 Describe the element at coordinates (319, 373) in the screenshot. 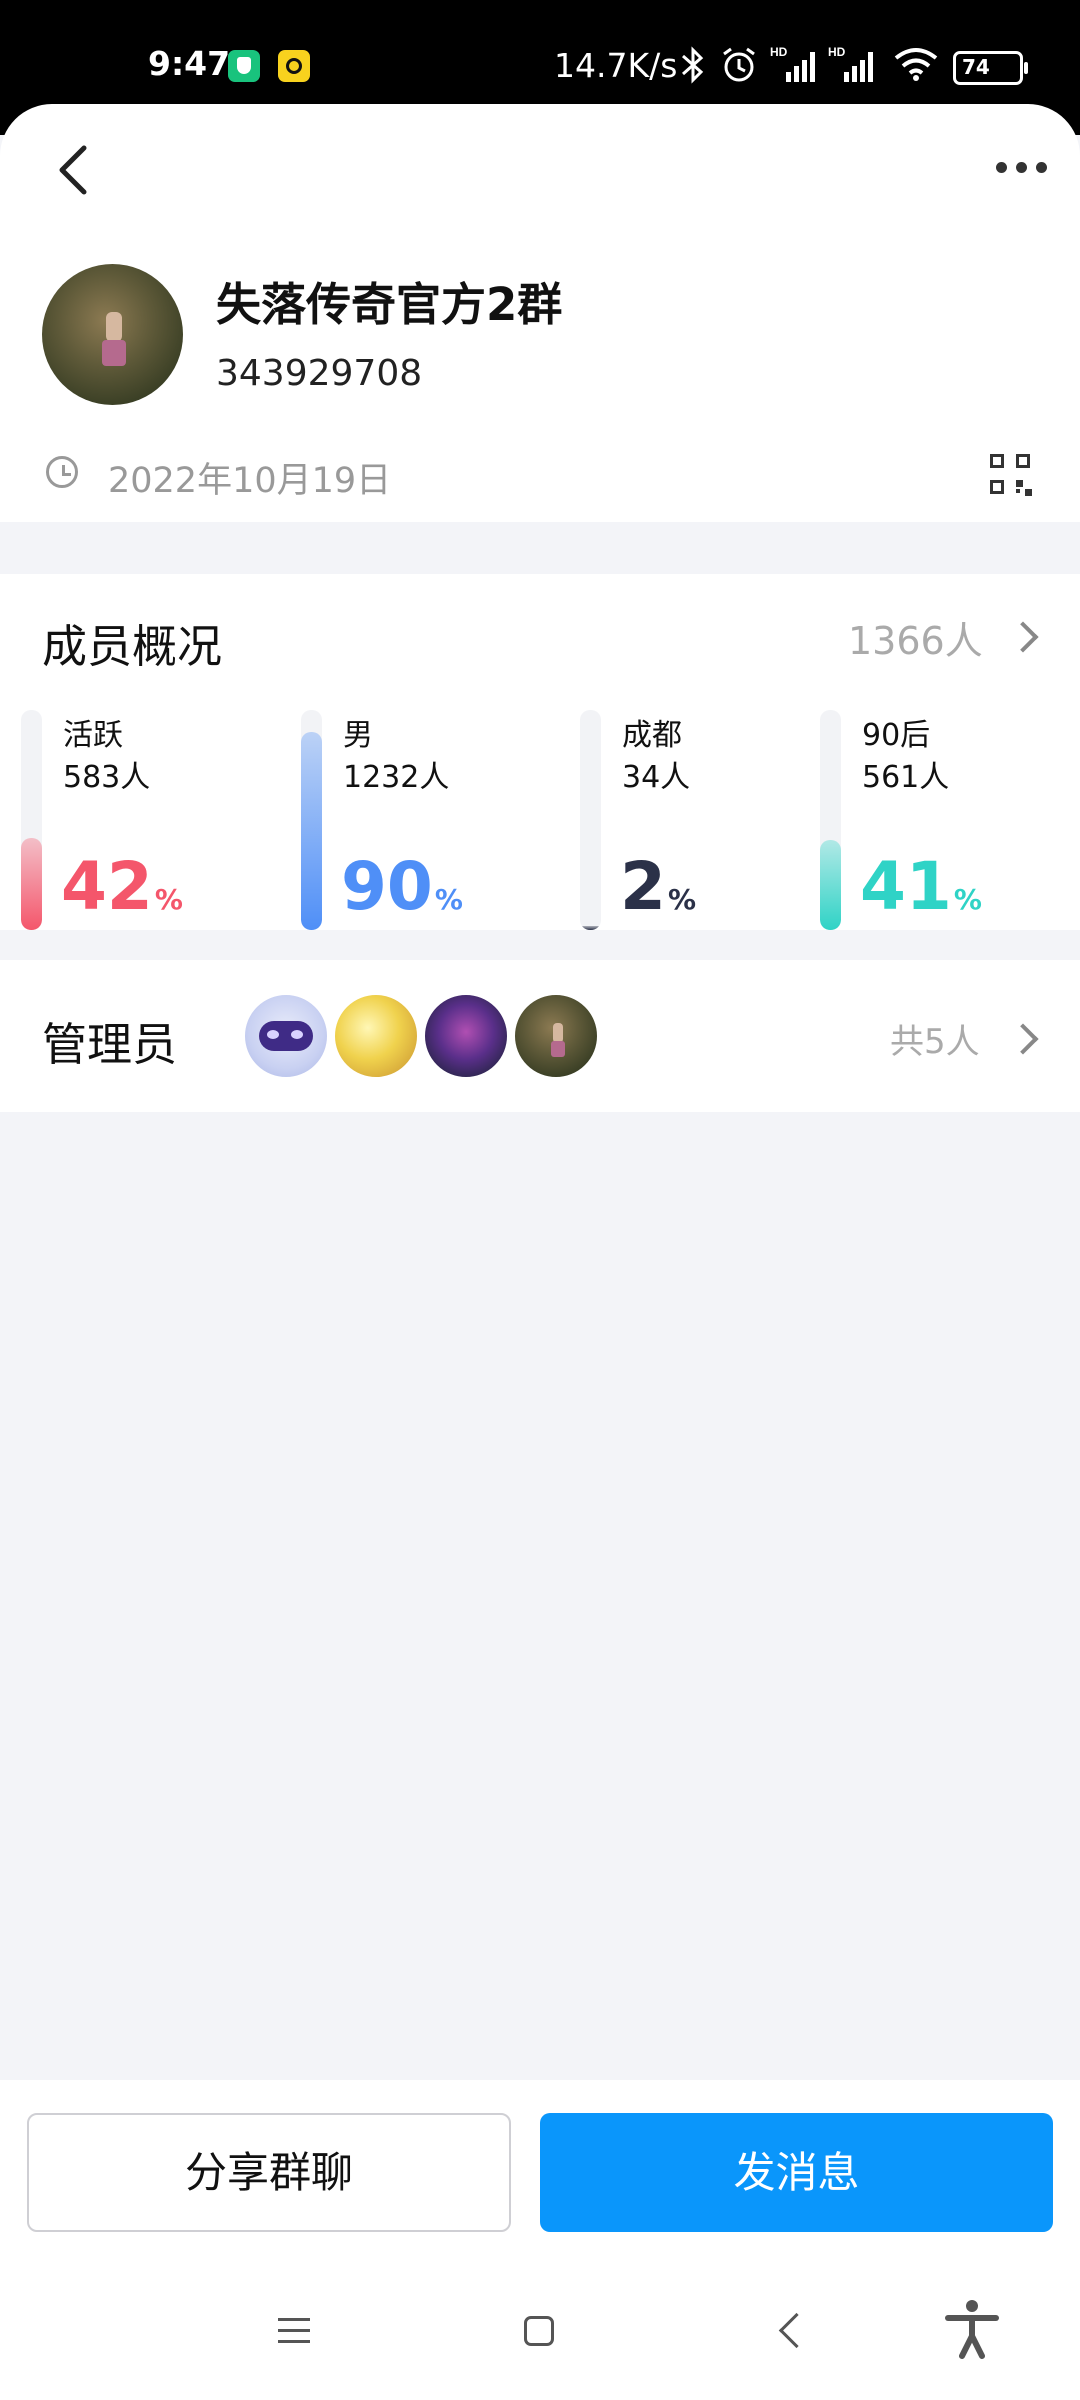

I see `group-id: 343929708` at that location.